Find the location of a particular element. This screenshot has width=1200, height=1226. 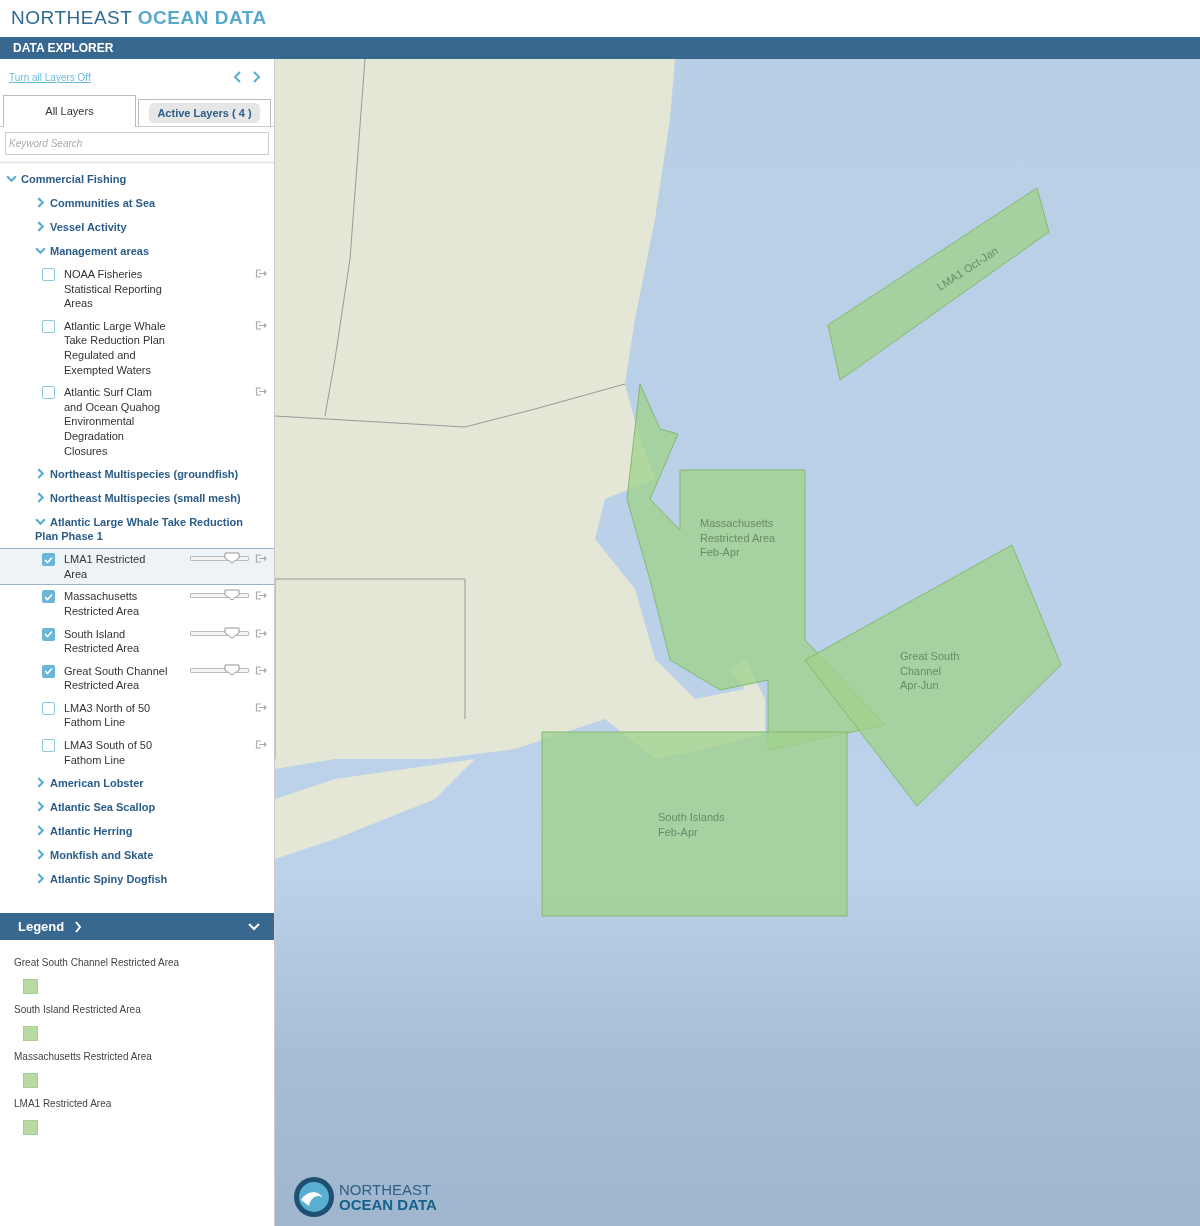

layer-group: Vessel Activity is located at coordinates (151, 227).